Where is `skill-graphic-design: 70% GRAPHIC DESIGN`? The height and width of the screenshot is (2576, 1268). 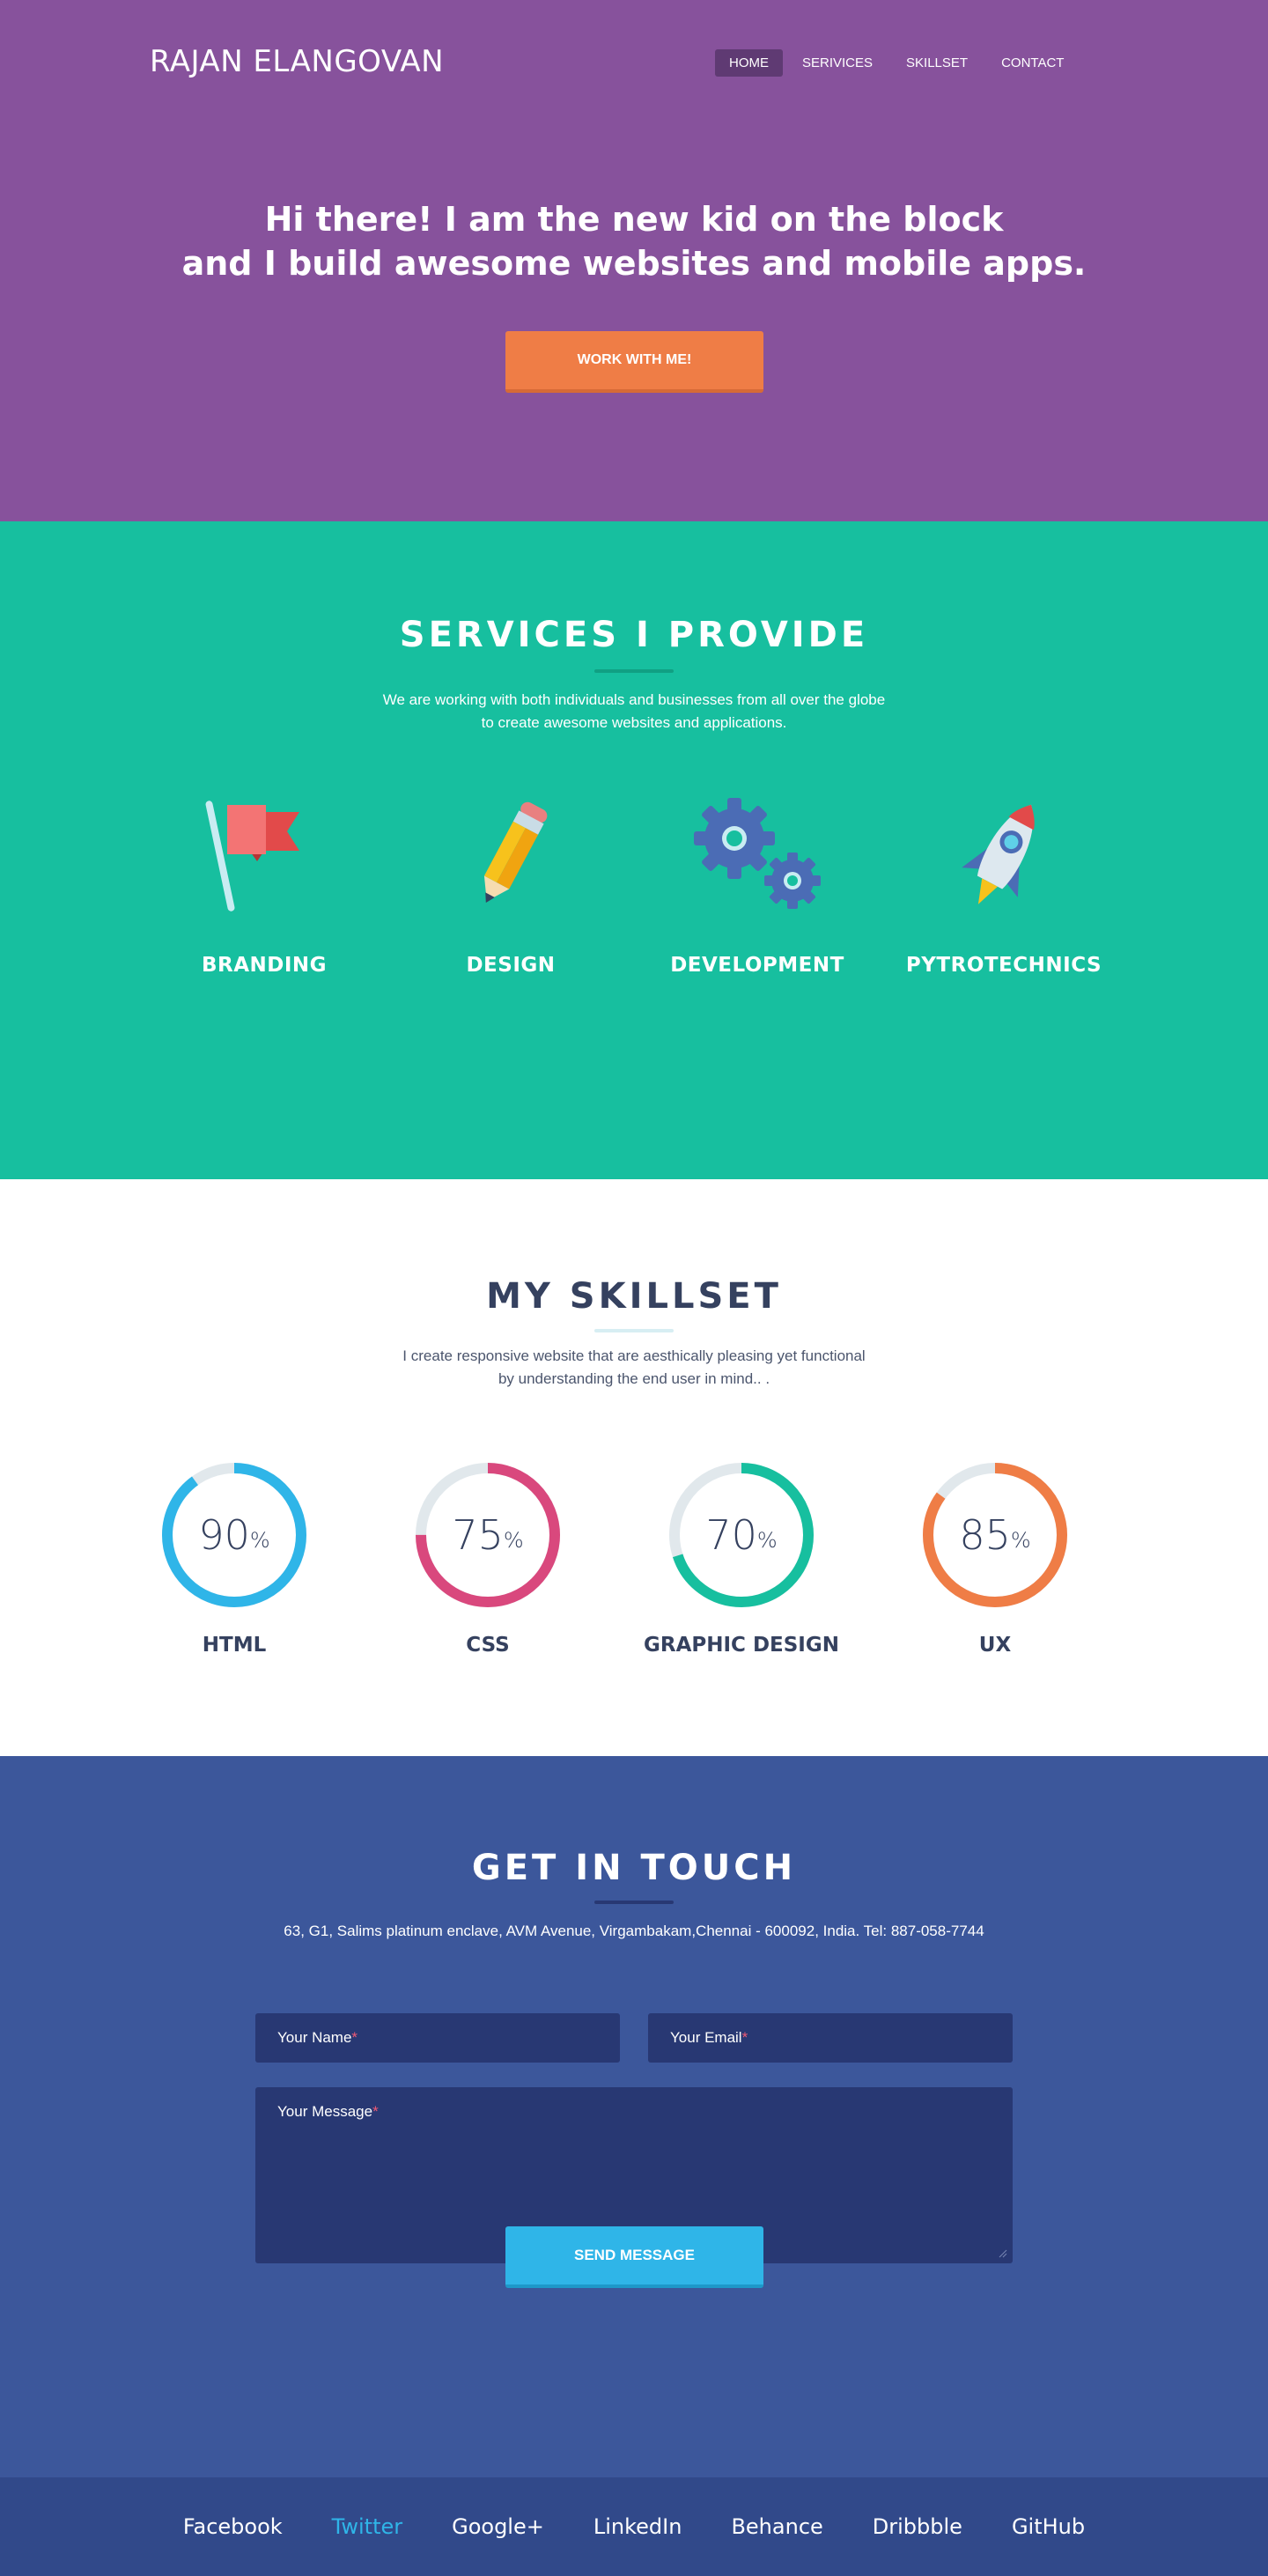 skill-graphic-design: 70% GRAPHIC DESIGN is located at coordinates (741, 1559).